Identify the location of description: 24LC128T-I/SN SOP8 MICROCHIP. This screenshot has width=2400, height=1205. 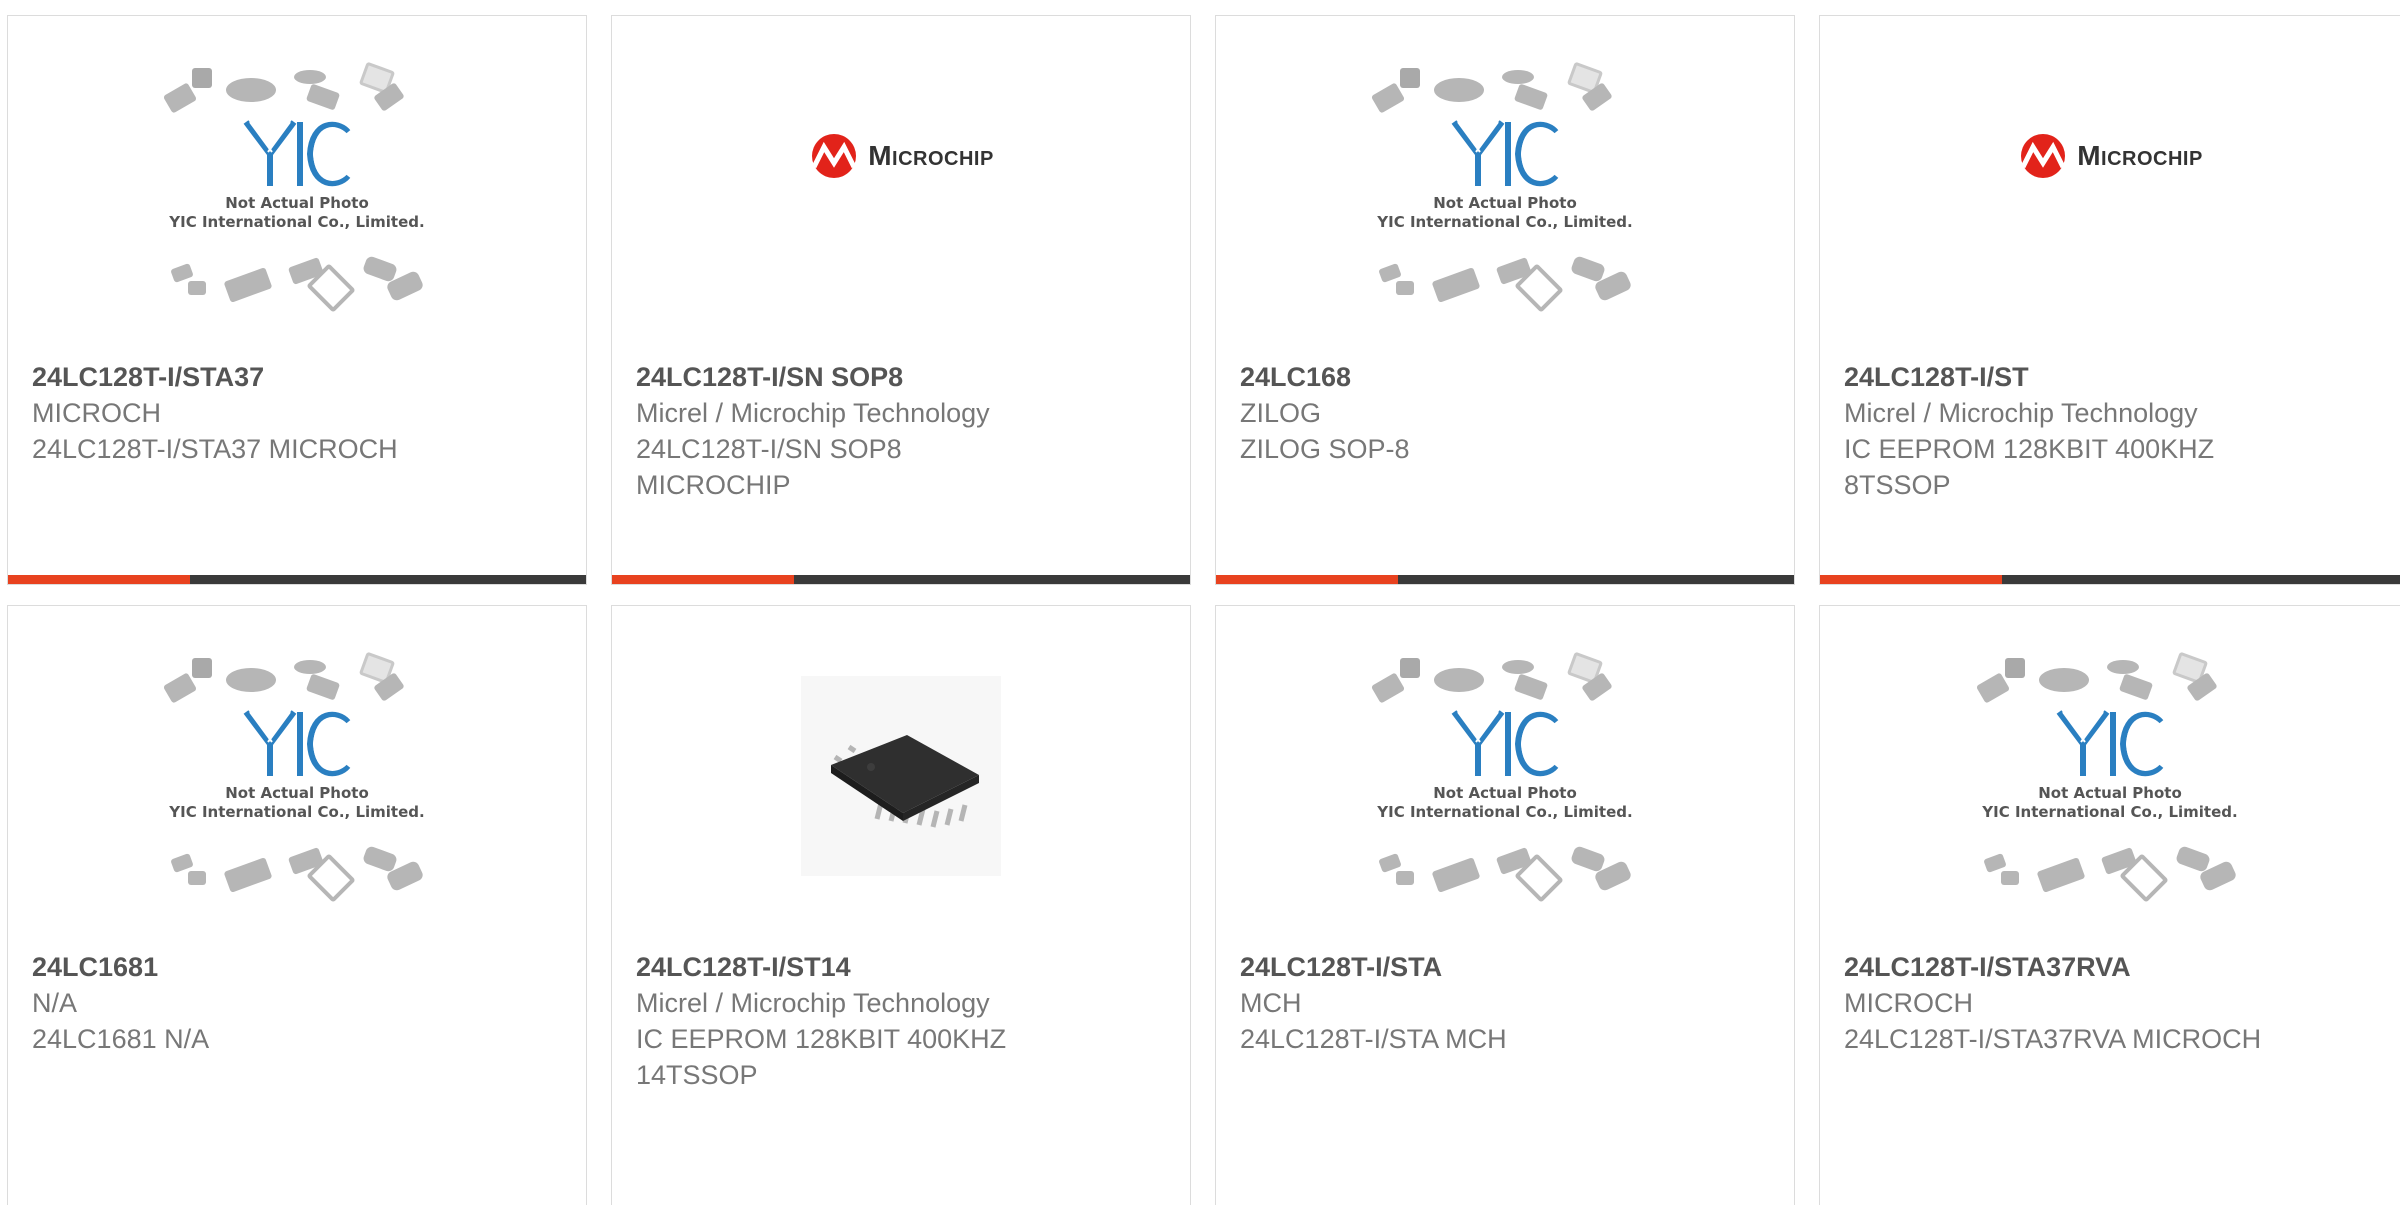
(769, 467).